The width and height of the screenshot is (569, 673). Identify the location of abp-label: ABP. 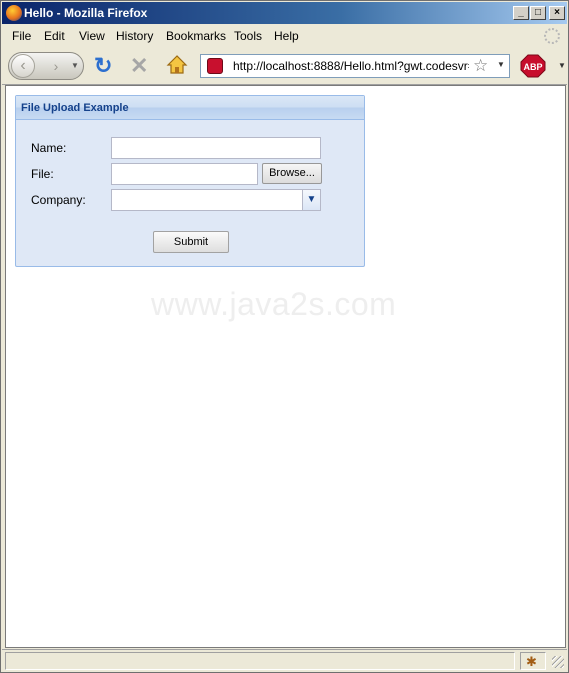
(532, 67).